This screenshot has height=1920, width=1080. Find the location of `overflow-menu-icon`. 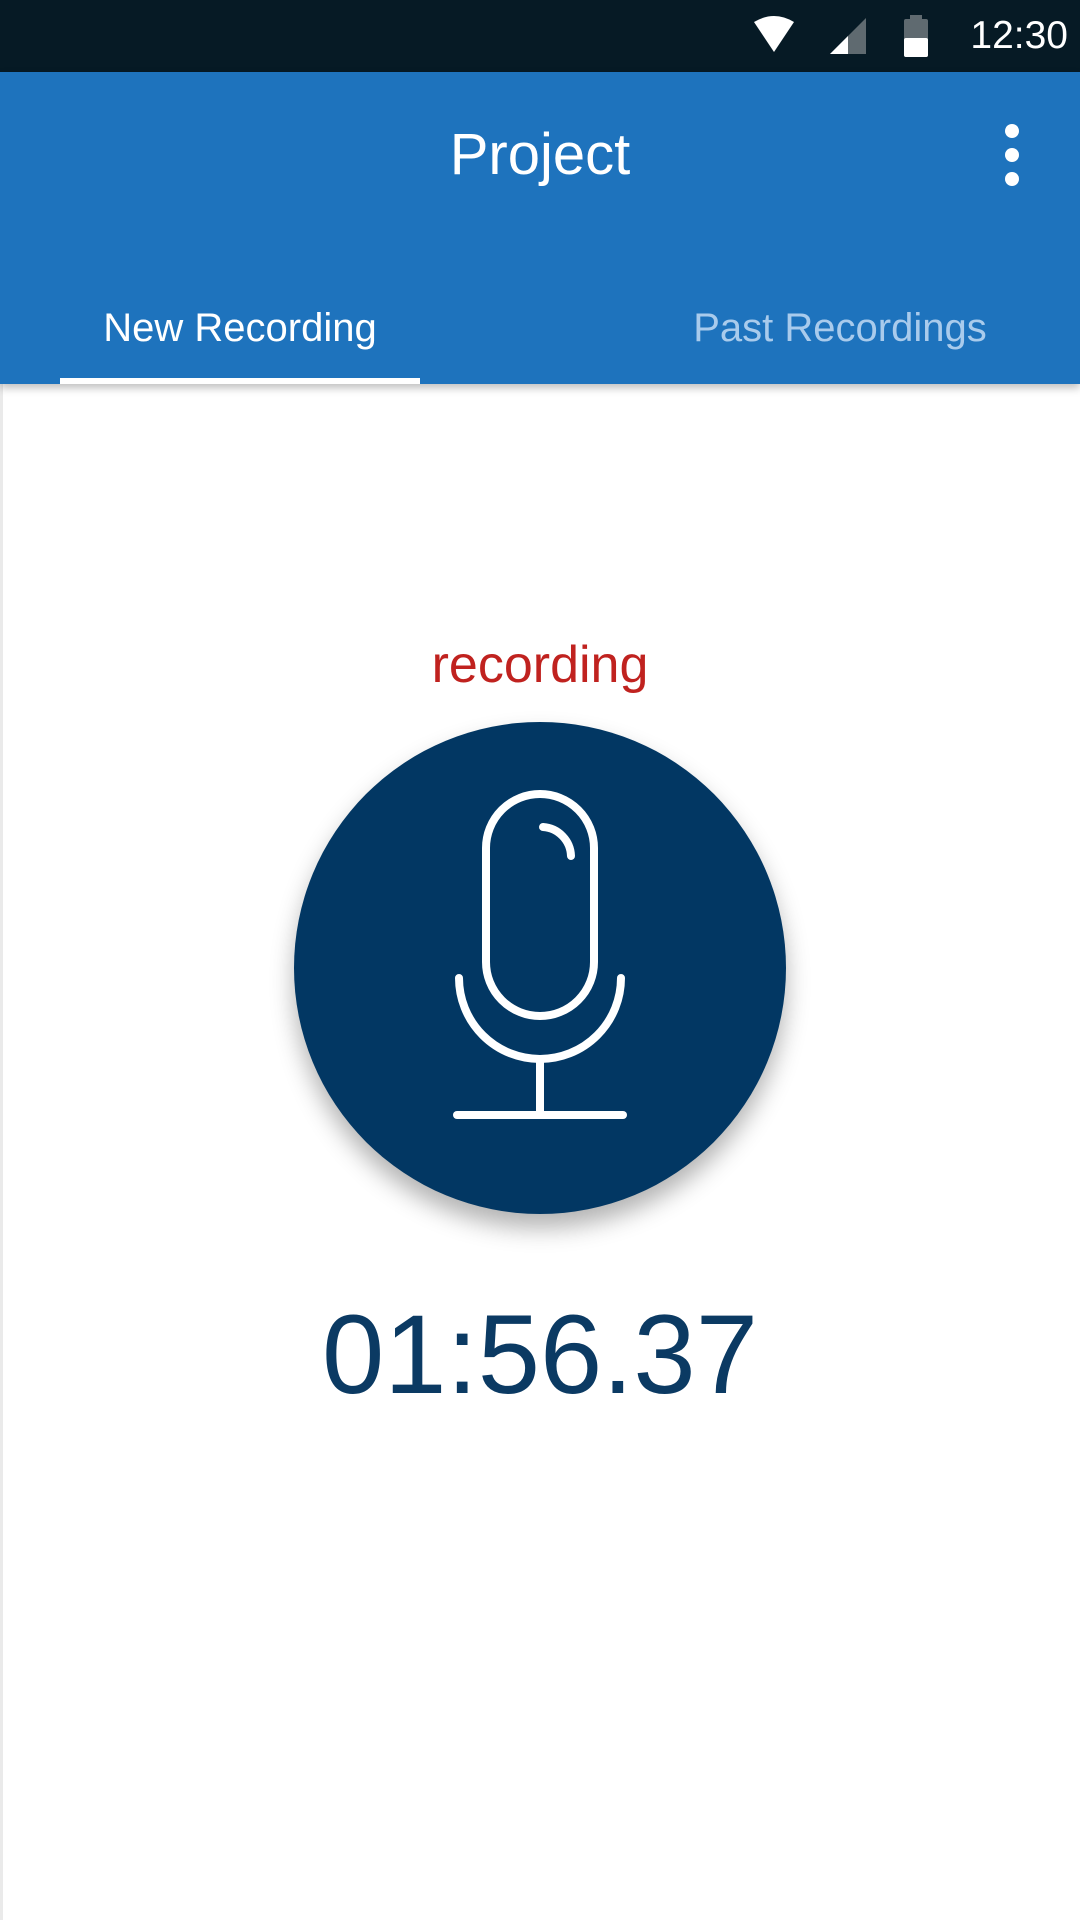

overflow-menu-icon is located at coordinates (1012, 155).